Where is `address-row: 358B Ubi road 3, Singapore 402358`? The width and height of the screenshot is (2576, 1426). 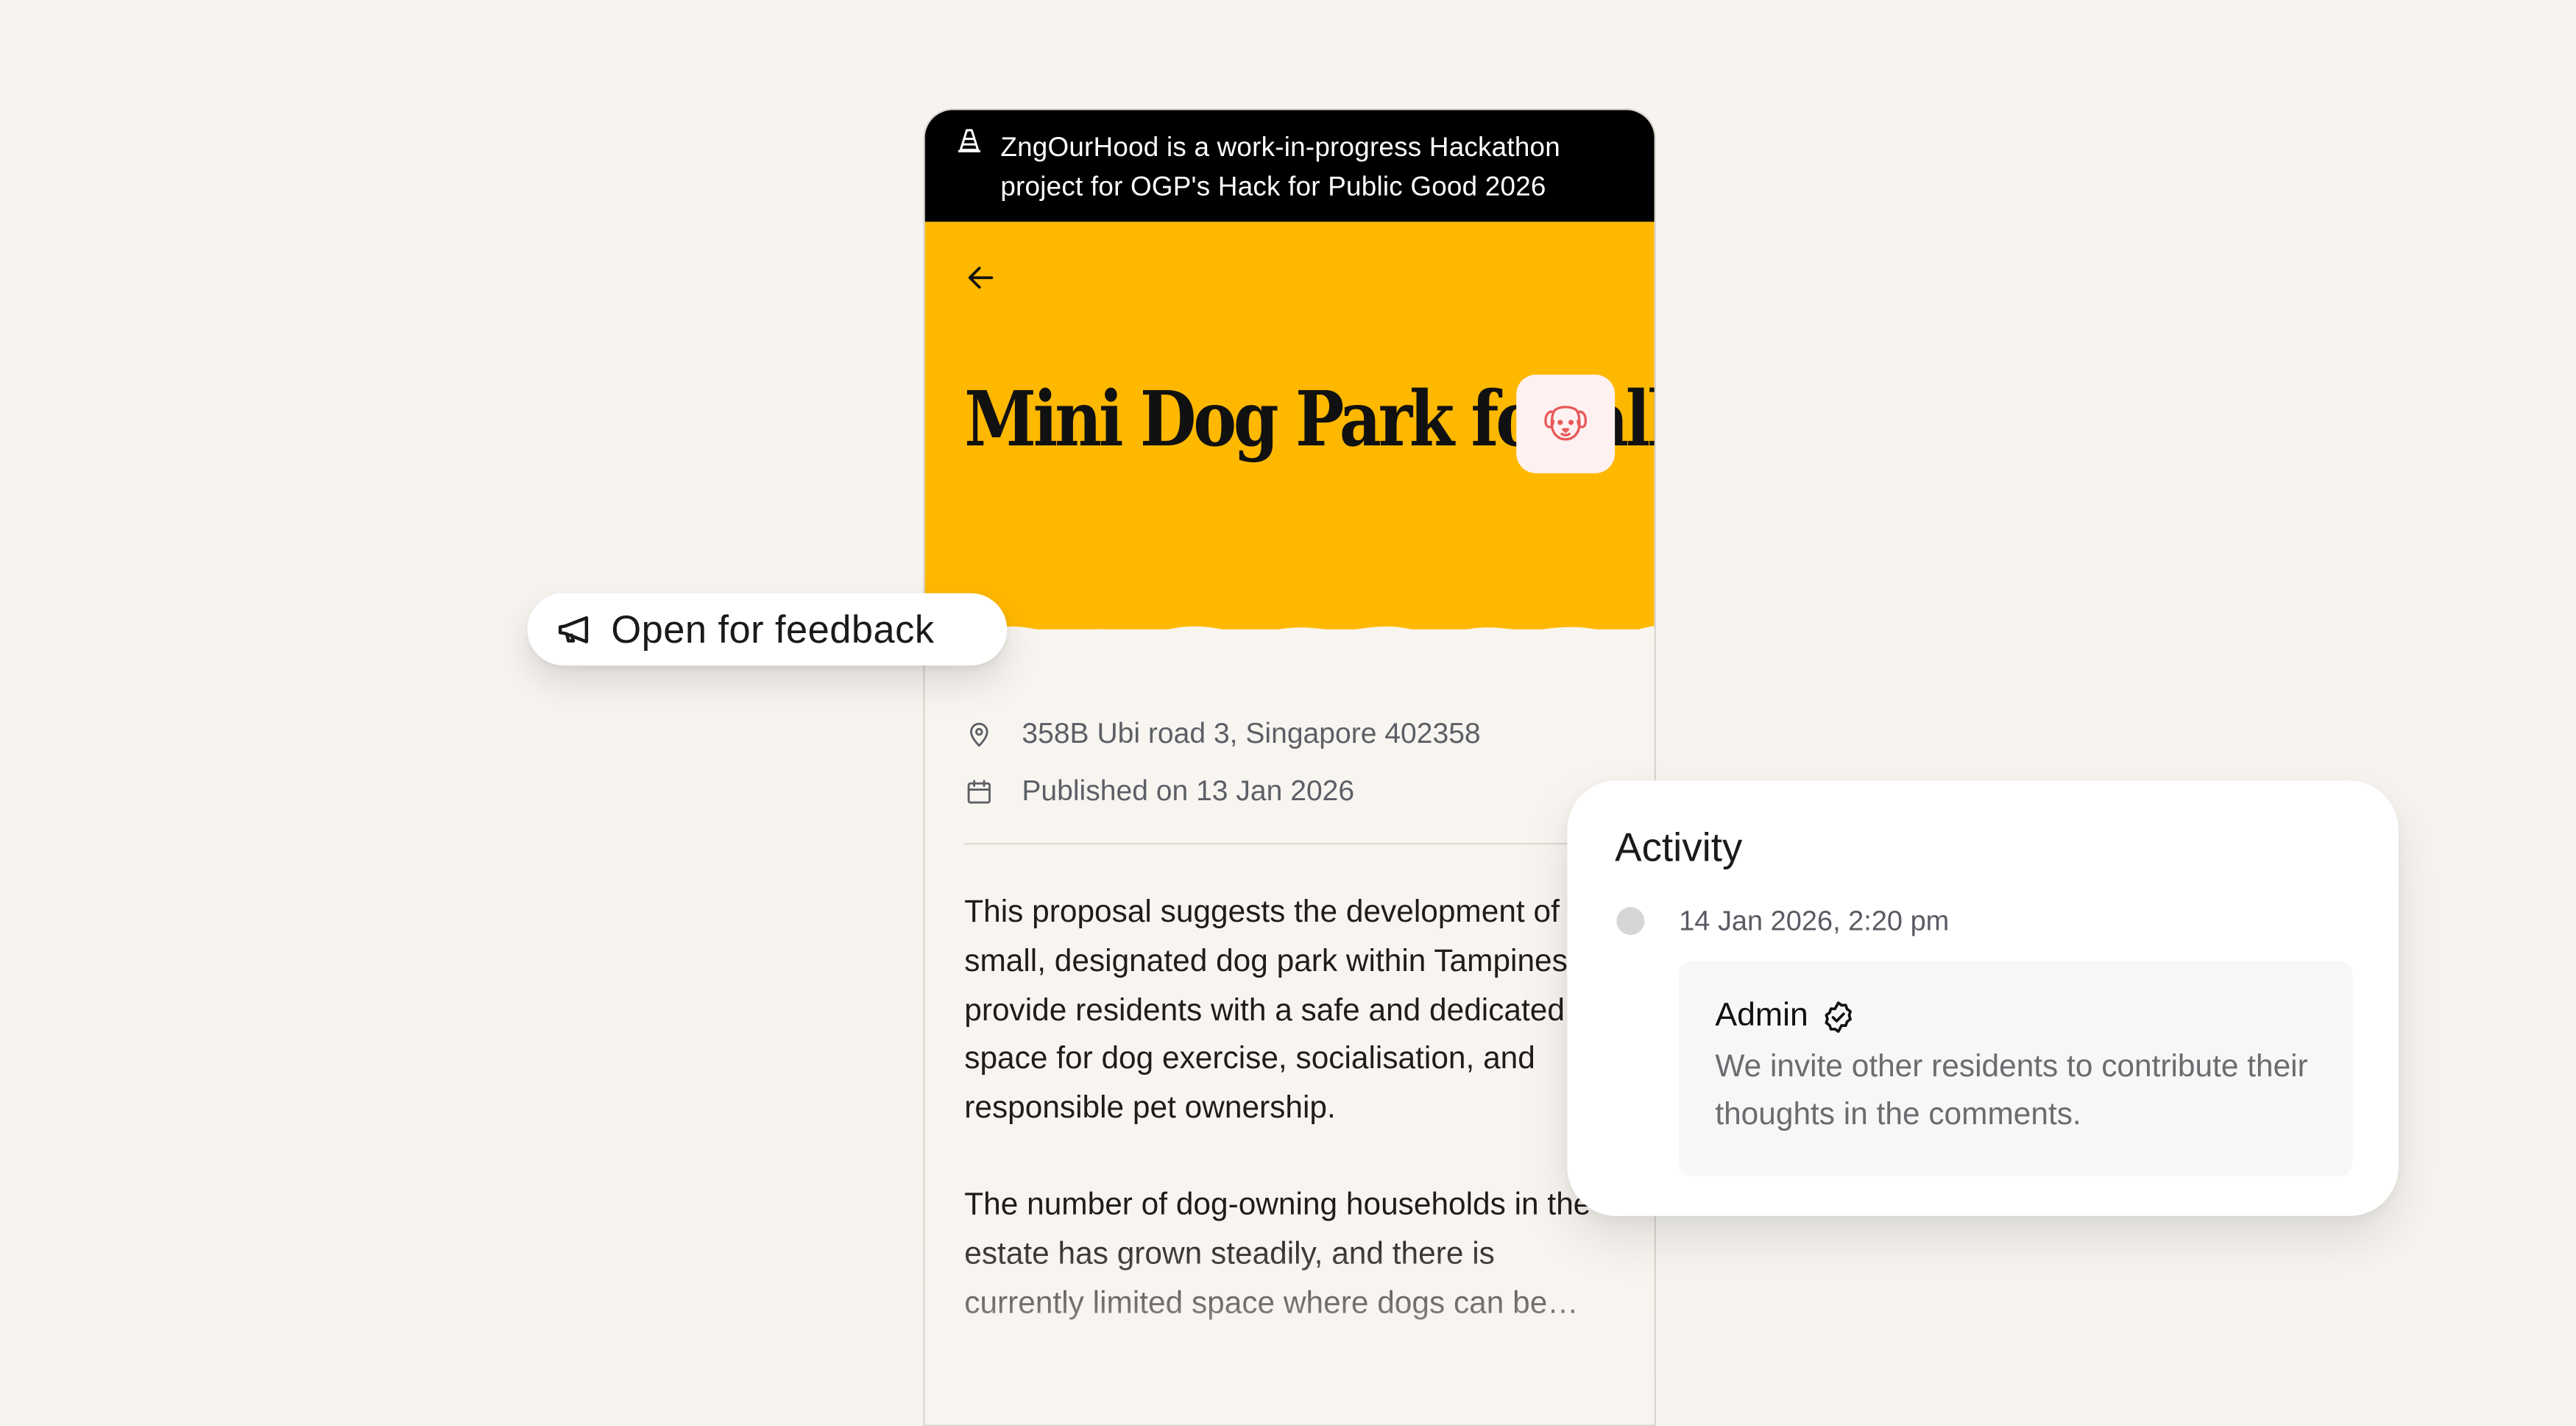 address-row: 358B Ubi road 3, Singapore 402358 is located at coordinates (1292, 734).